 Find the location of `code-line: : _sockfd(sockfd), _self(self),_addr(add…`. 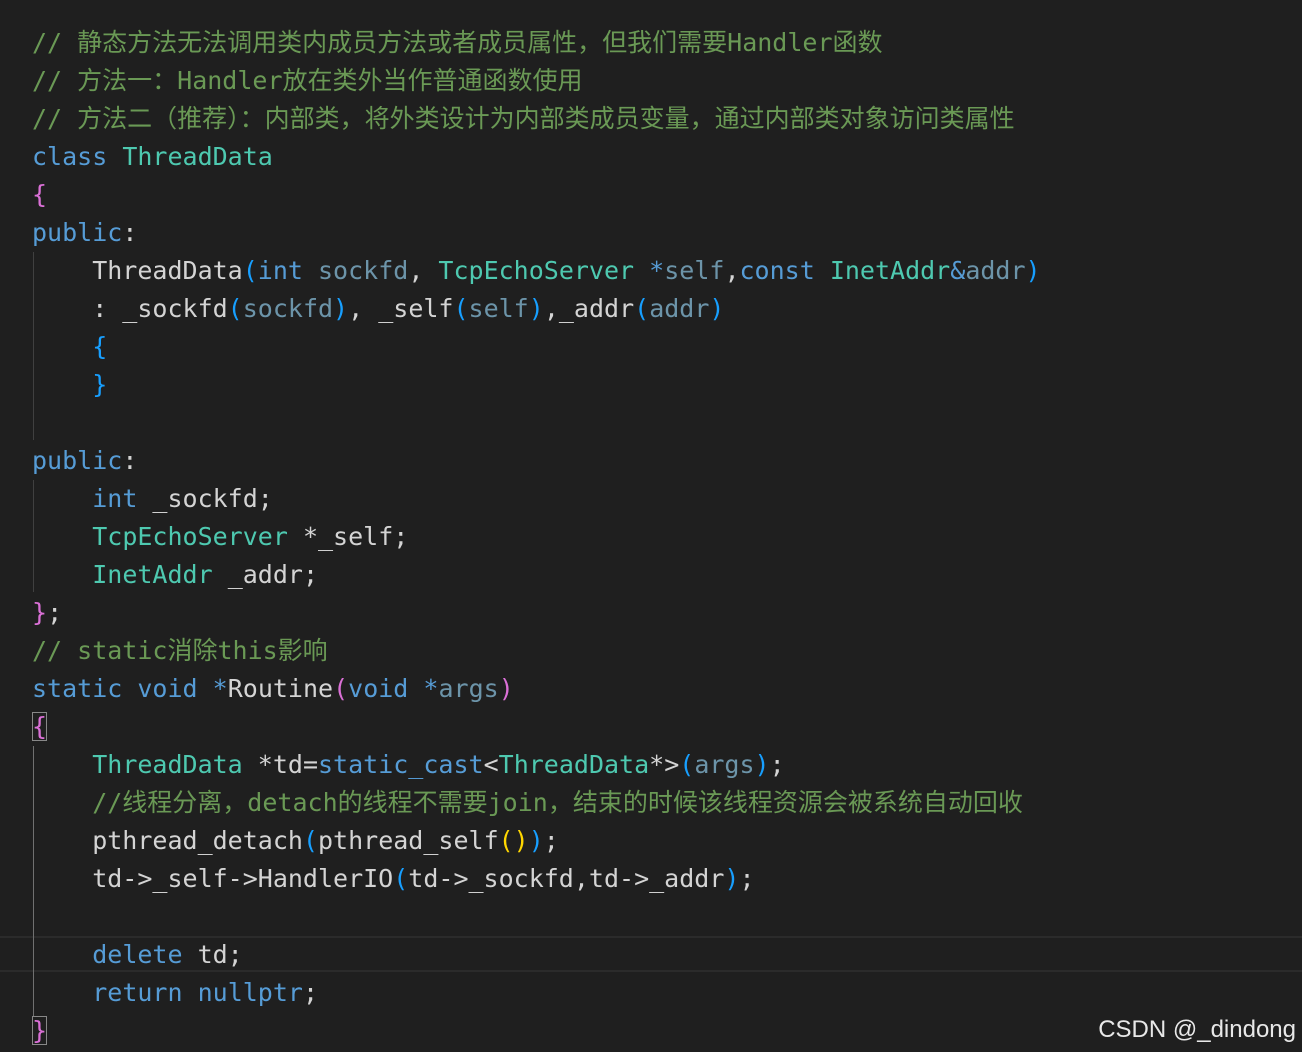

code-line: : _sockfd(sockfd), _self(self),_addr(add… is located at coordinates (378, 309).